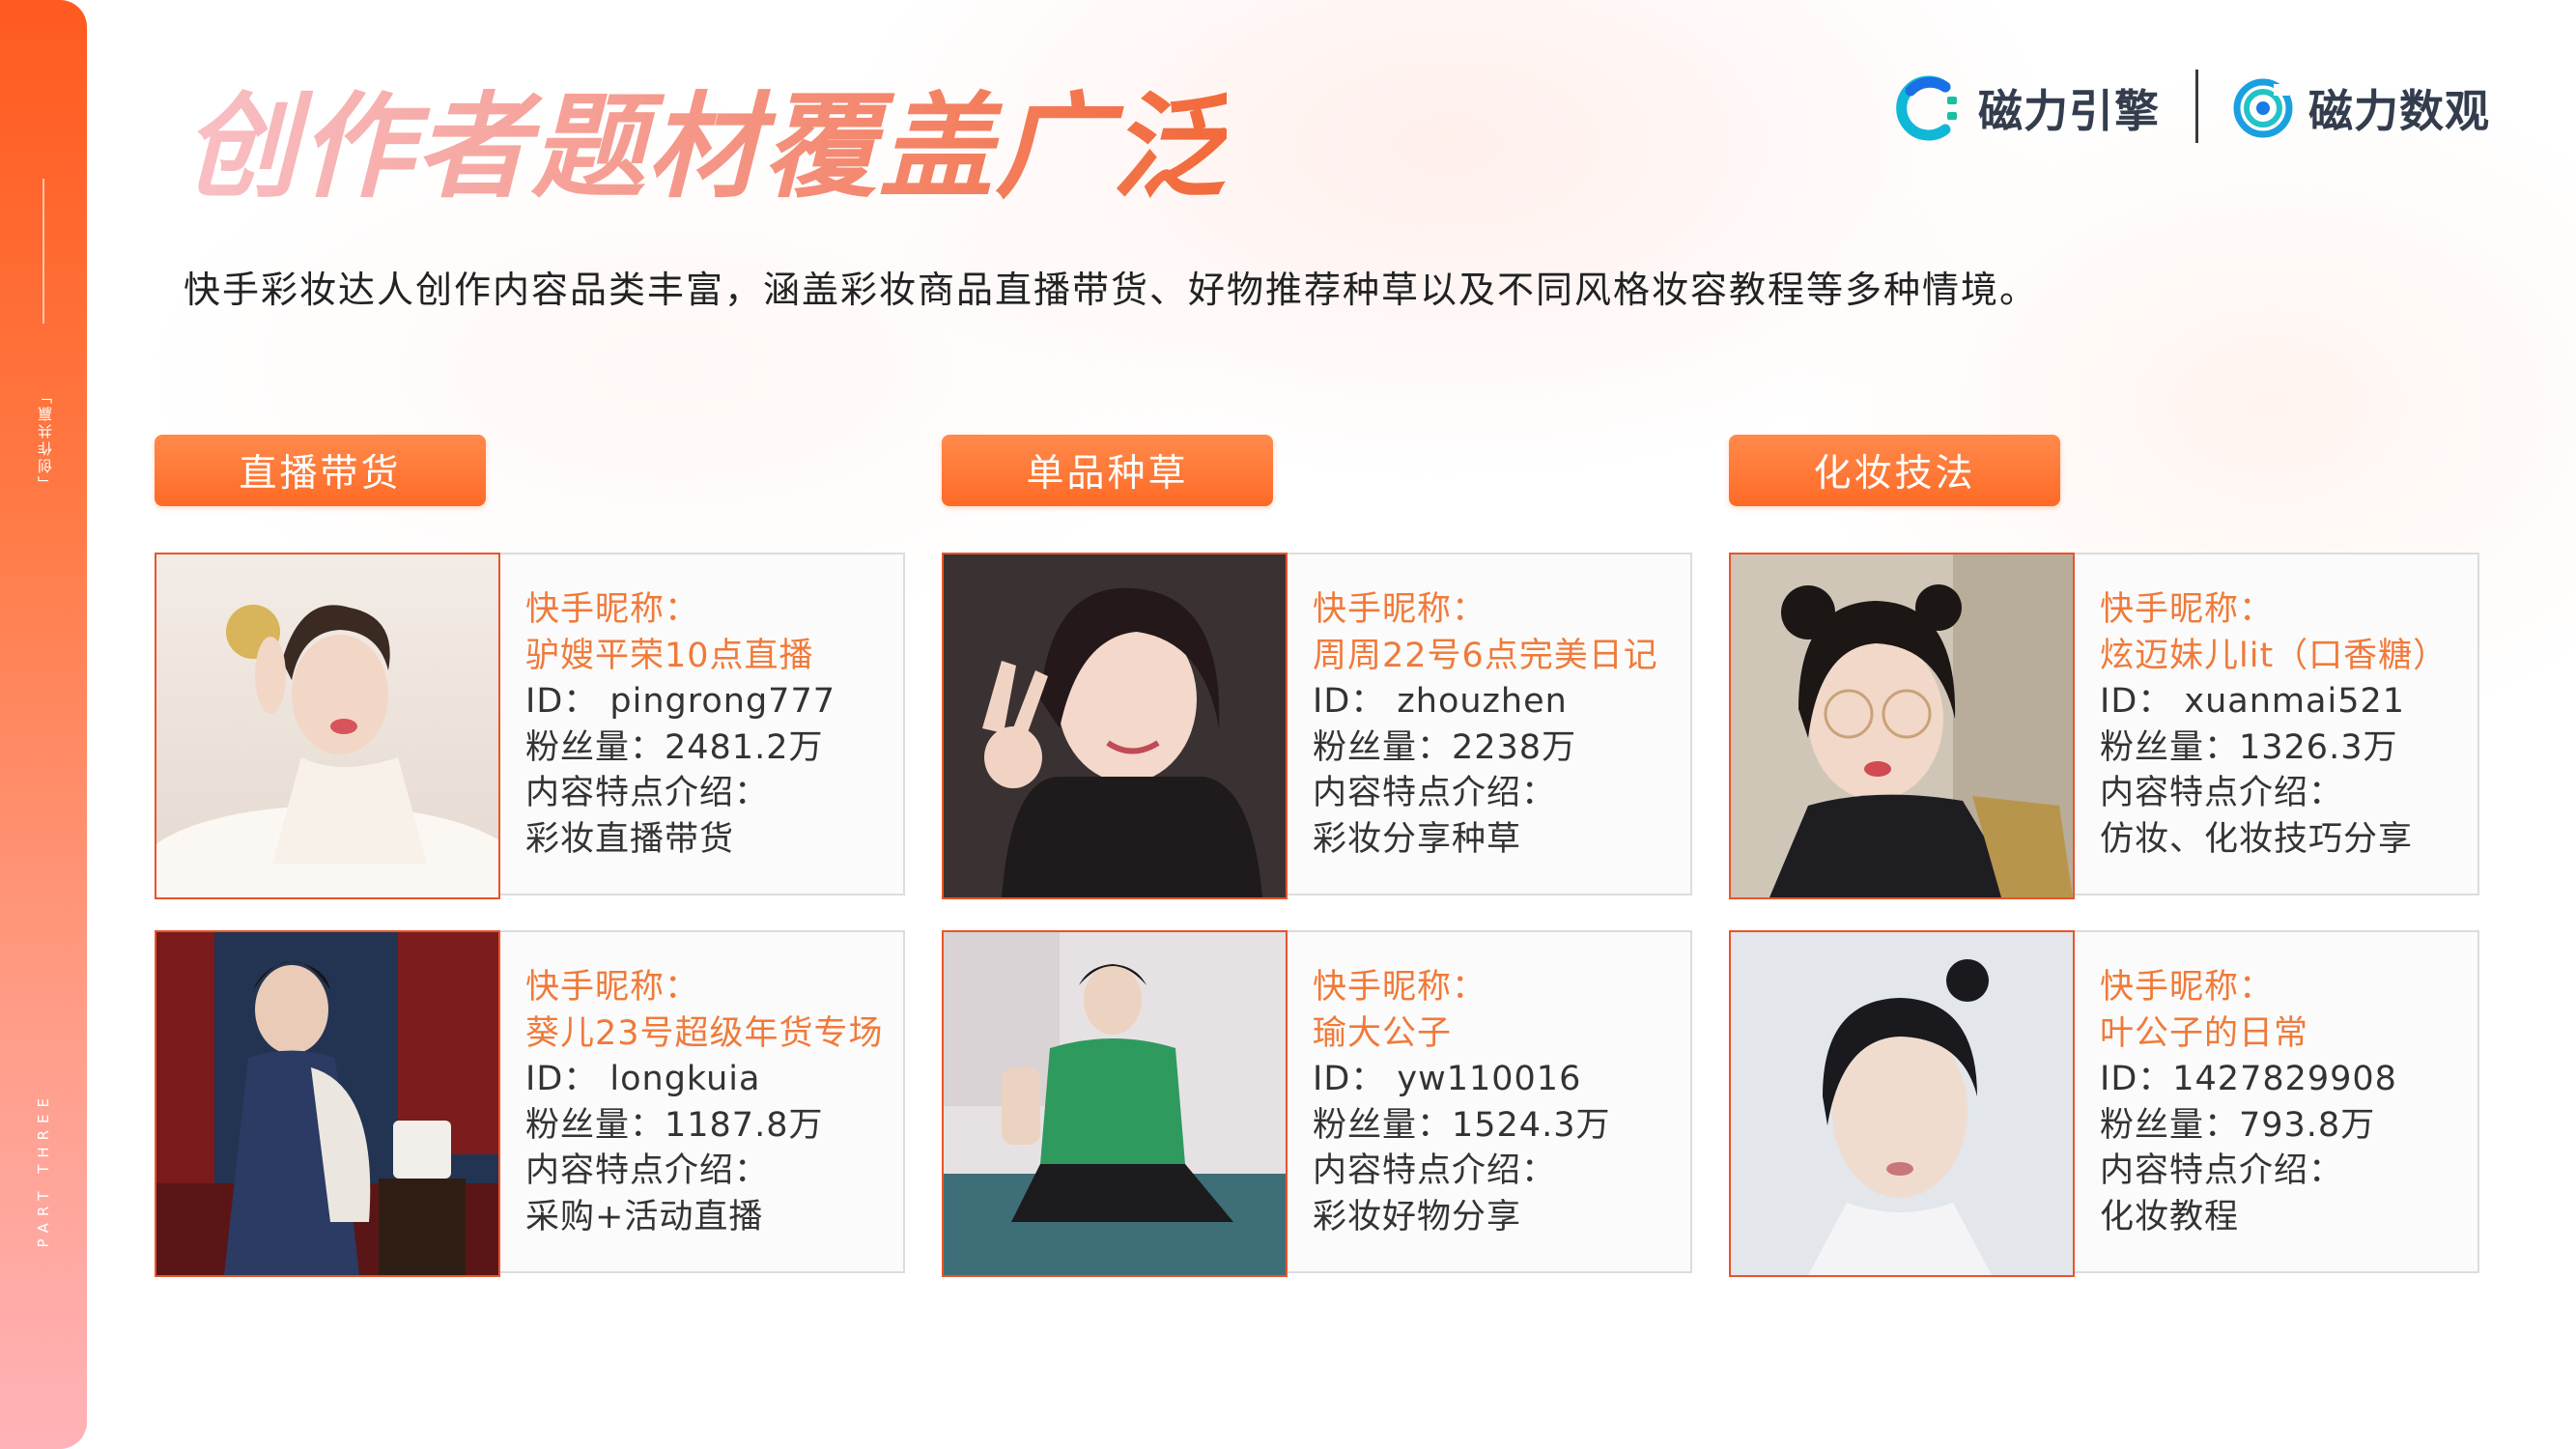 The image size is (2576, 1449). I want to click on side-section-label: 「创作共赢」, so click(45, 438).